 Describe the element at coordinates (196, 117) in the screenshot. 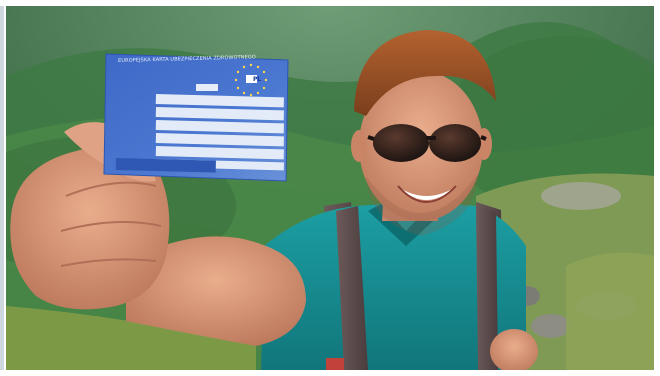

I see `ehic-card` at that location.